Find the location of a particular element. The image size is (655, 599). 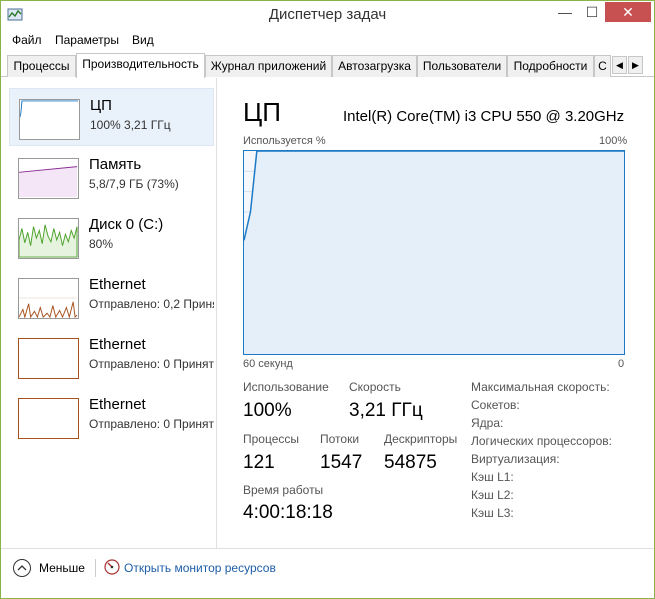

fewer-details-button: Меньше is located at coordinates (62, 568).